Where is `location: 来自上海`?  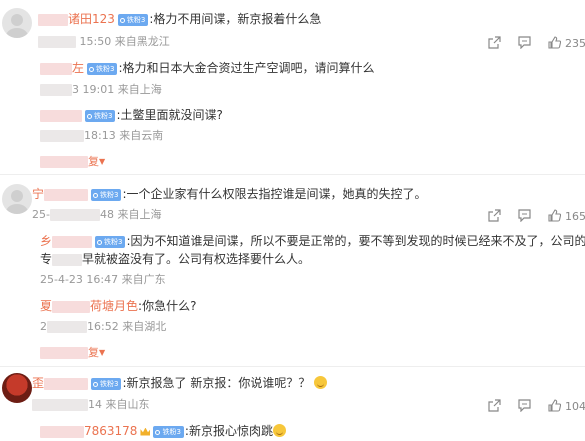 location: 来自上海 is located at coordinates (139, 89).